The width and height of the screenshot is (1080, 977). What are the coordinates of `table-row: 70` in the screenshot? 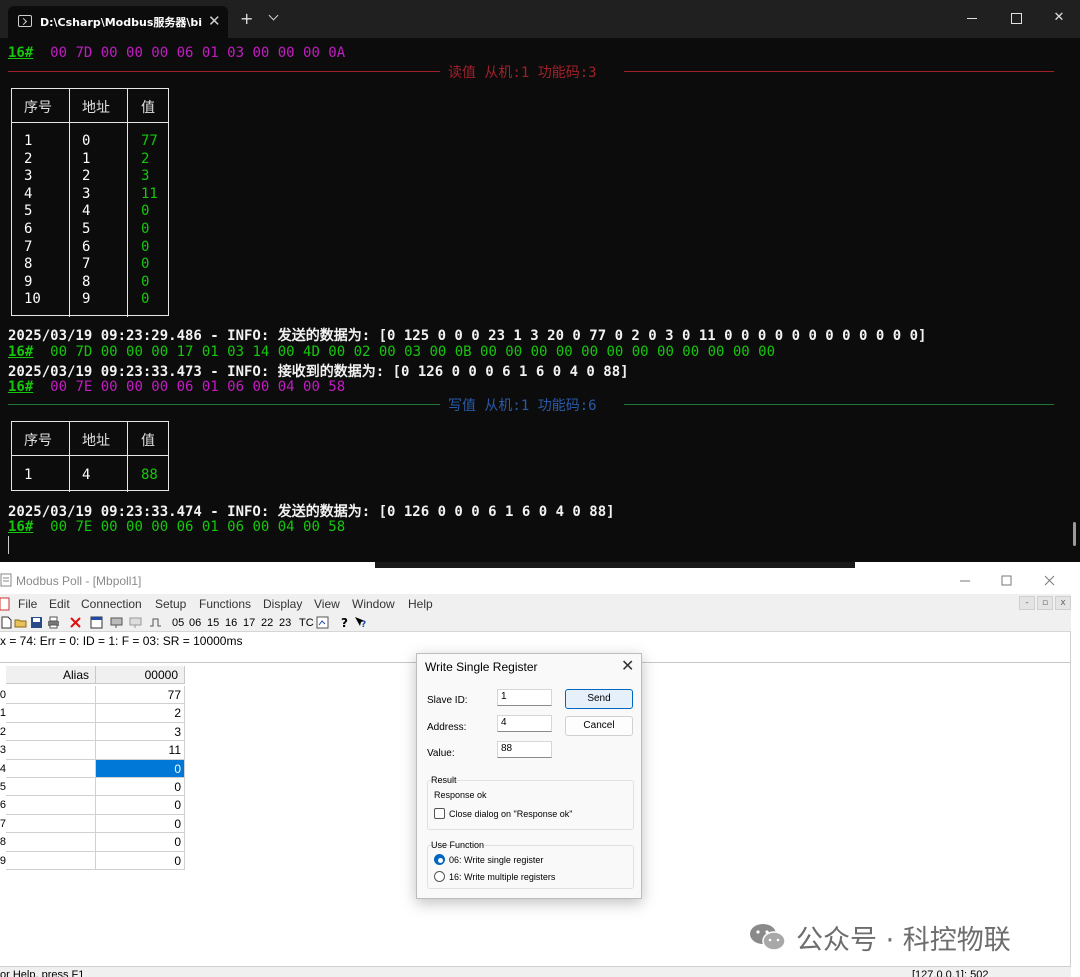 It's located at (92, 824).